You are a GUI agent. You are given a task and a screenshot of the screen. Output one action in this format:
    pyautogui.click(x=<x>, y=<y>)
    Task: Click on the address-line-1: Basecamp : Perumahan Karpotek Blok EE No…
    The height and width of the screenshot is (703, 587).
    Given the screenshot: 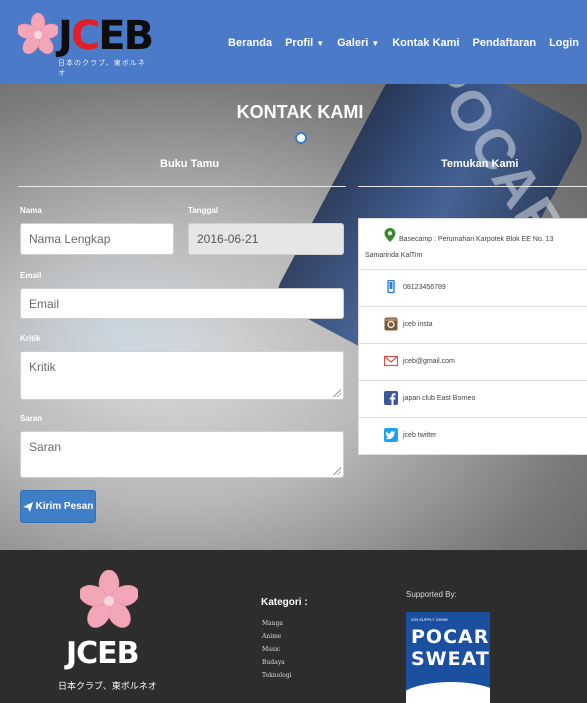 What is the action you would take?
    pyautogui.click(x=476, y=239)
    